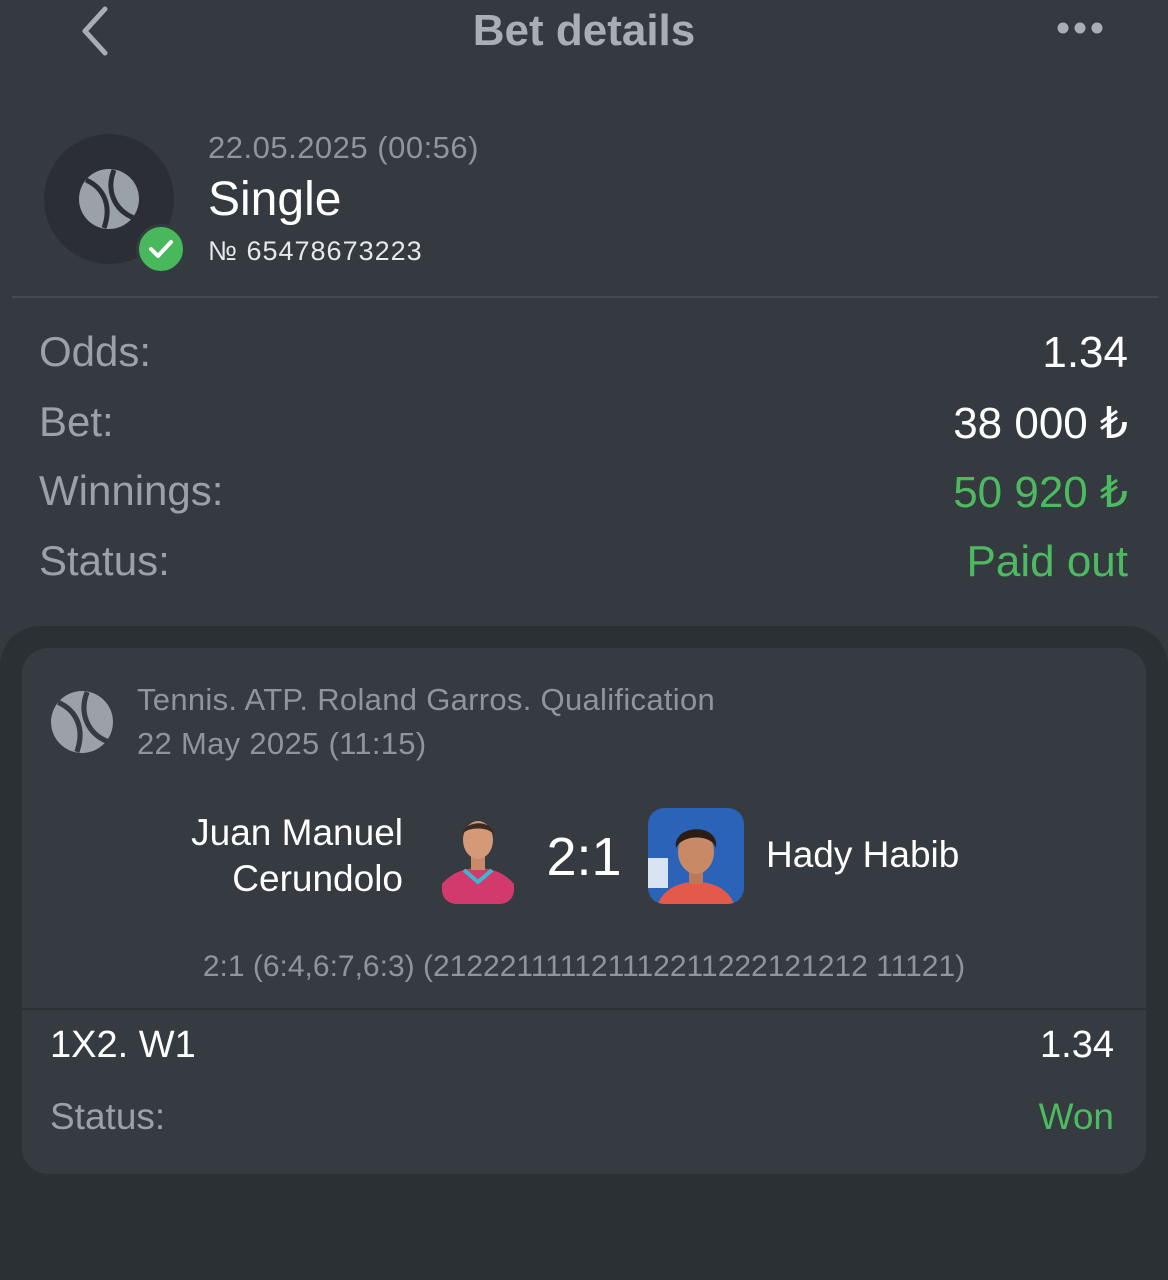  Describe the element at coordinates (478, 856) in the screenshot. I see `team1-avatar` at that location.